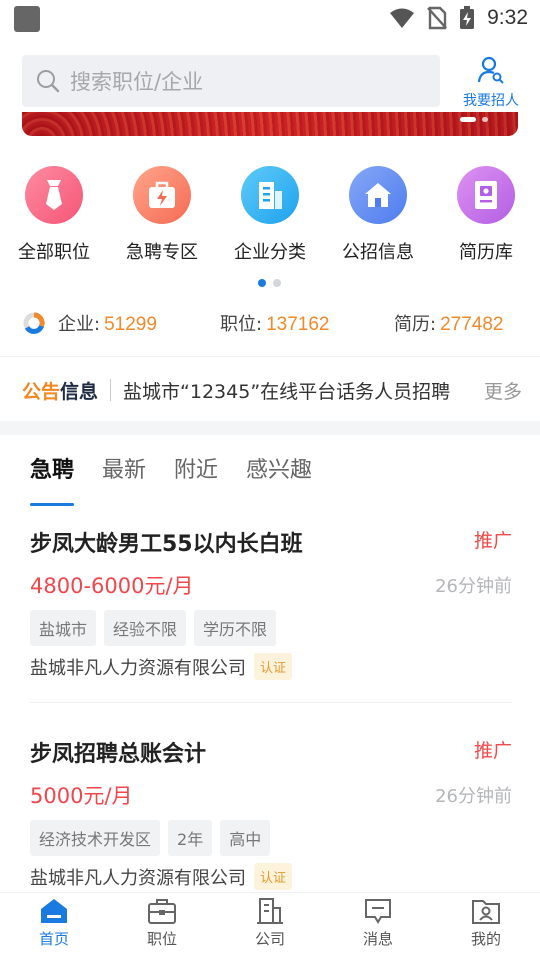 This screenshot has height=960, width=540. What do you see at coordinates (162, 911) in the screenshot?
I see `briefcase-icon` at bounding box center [162, 911].